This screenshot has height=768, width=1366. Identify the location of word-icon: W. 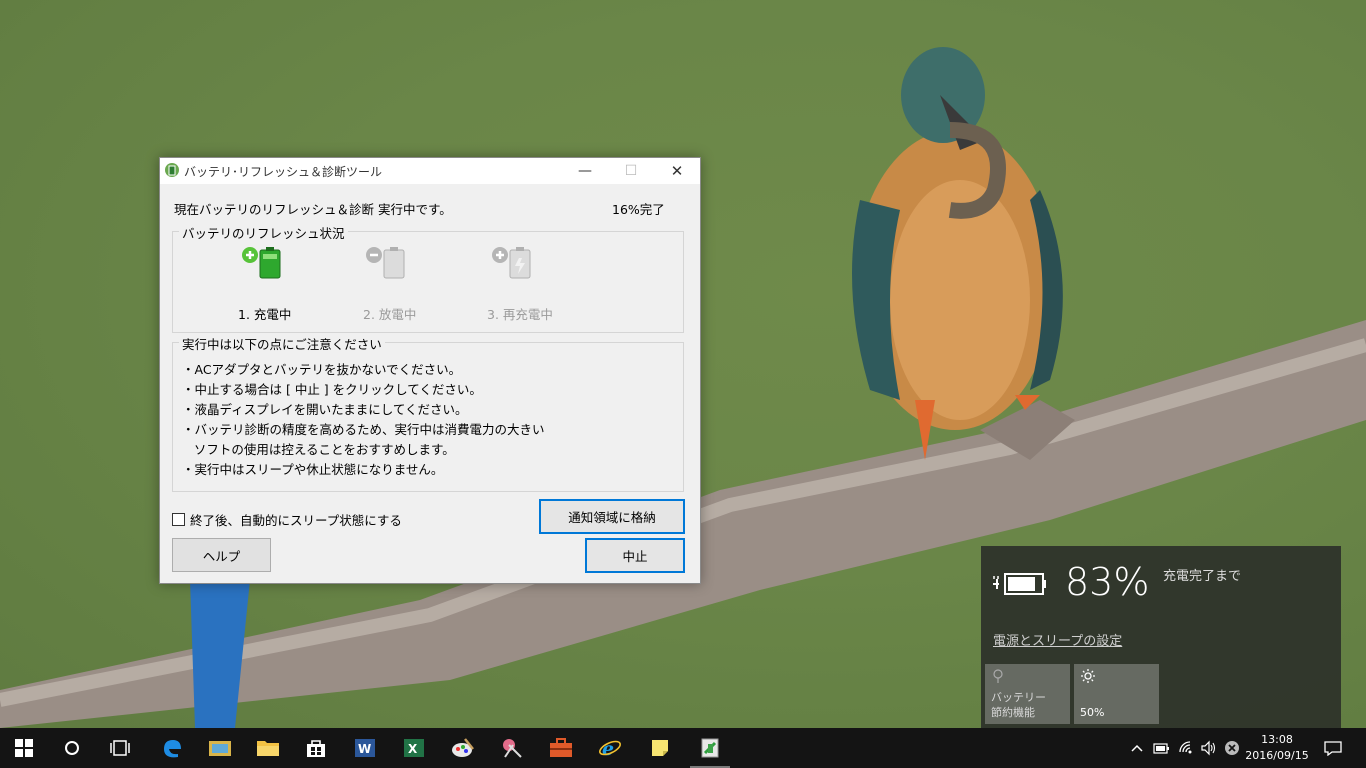
(365, 748).